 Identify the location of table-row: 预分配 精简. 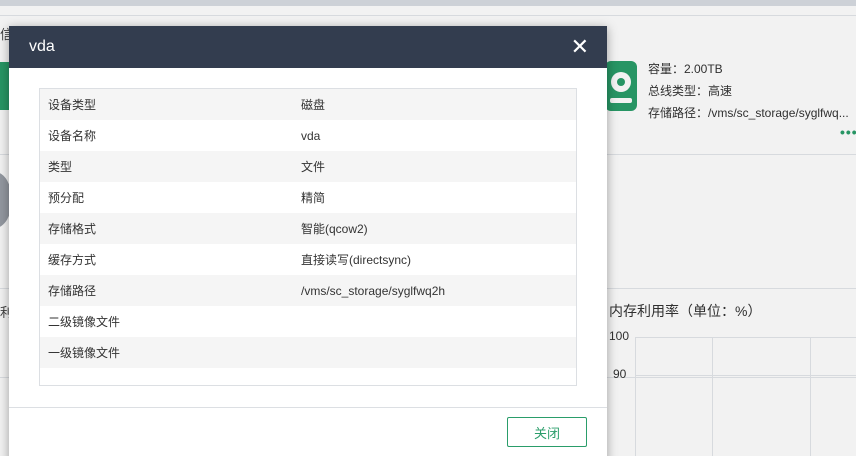
(308, 197).